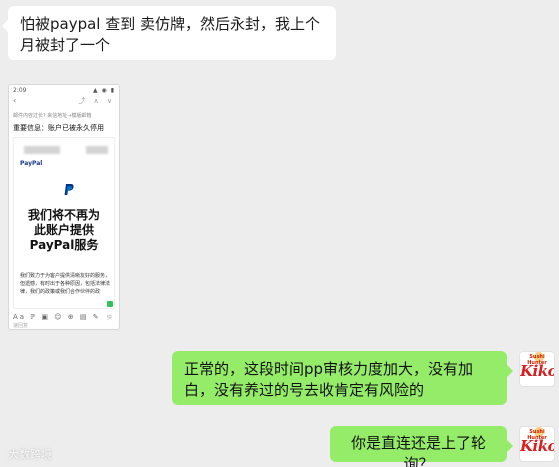 The height and width of the screenshot is (467, 559). I want to click on mail-headline: 我们将不再为 此账户提供 PayPal服务, so click(64, 230).